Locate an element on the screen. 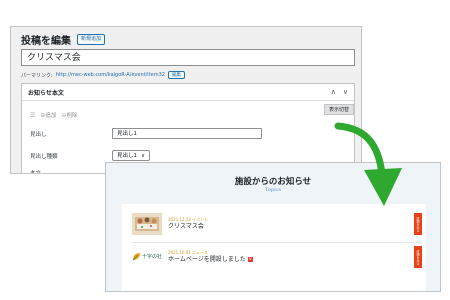 The width and height of the screenshot is (450, 300). facility-logo-thumbnail: 十字の社 is located at coordinates (147, 257).